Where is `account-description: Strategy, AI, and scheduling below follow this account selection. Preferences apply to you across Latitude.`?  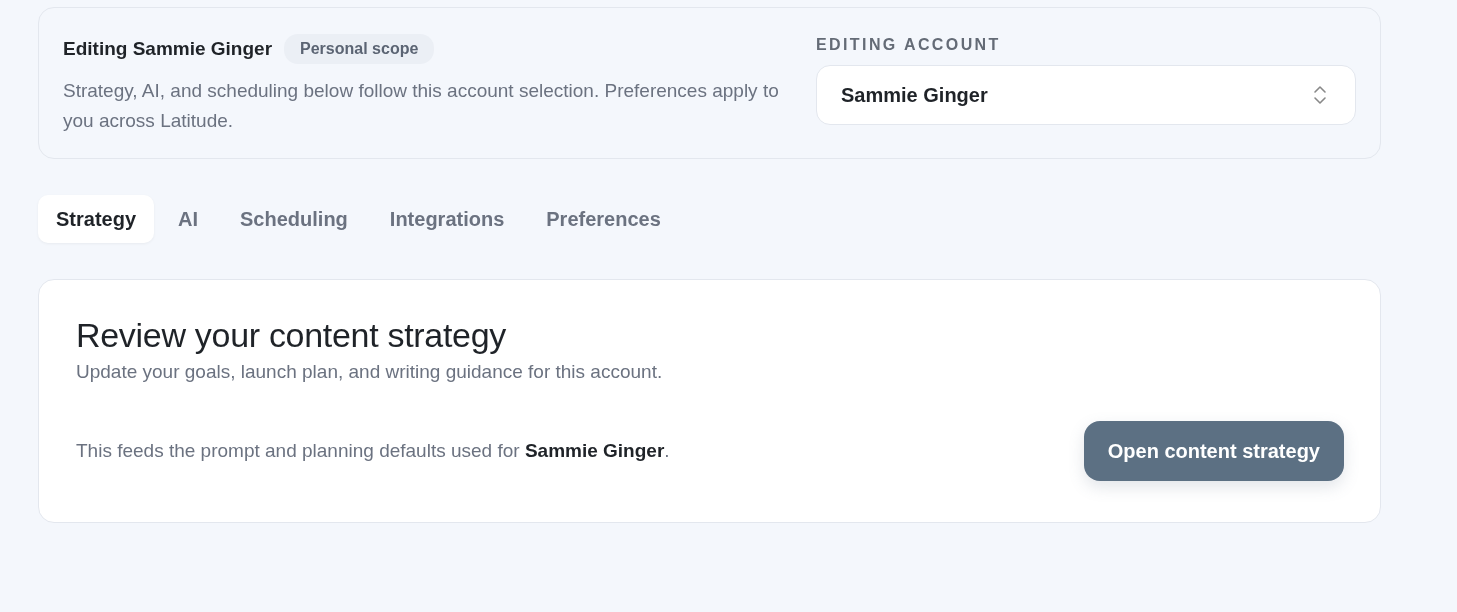 account-description: Strategy, AI, and scheduling below follow this account selection. Preferences apply to you across Latitude. is located at coordinates (421, 106).